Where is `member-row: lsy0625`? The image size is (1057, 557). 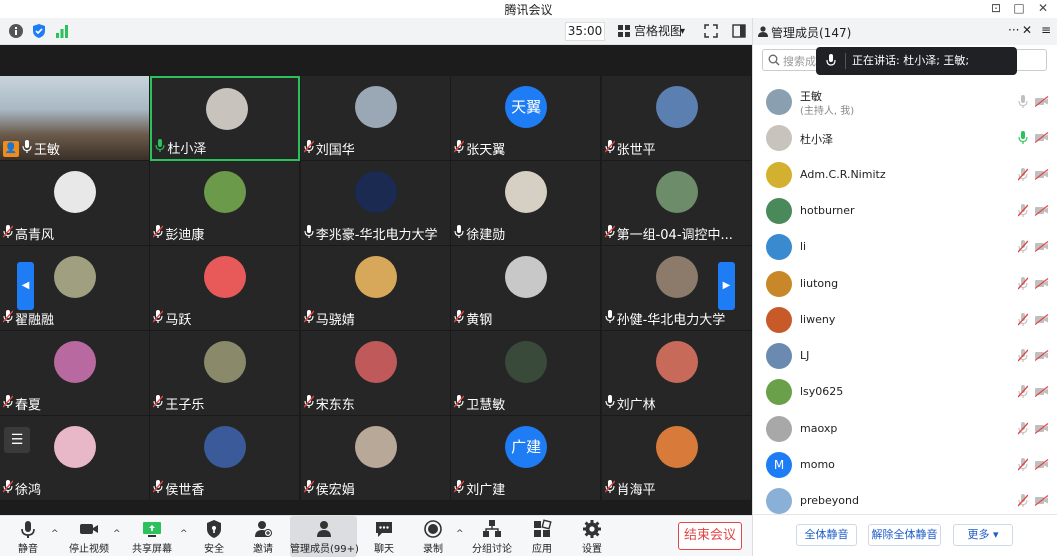 member-row: lsy0625 is located at coordinates (905, 393).